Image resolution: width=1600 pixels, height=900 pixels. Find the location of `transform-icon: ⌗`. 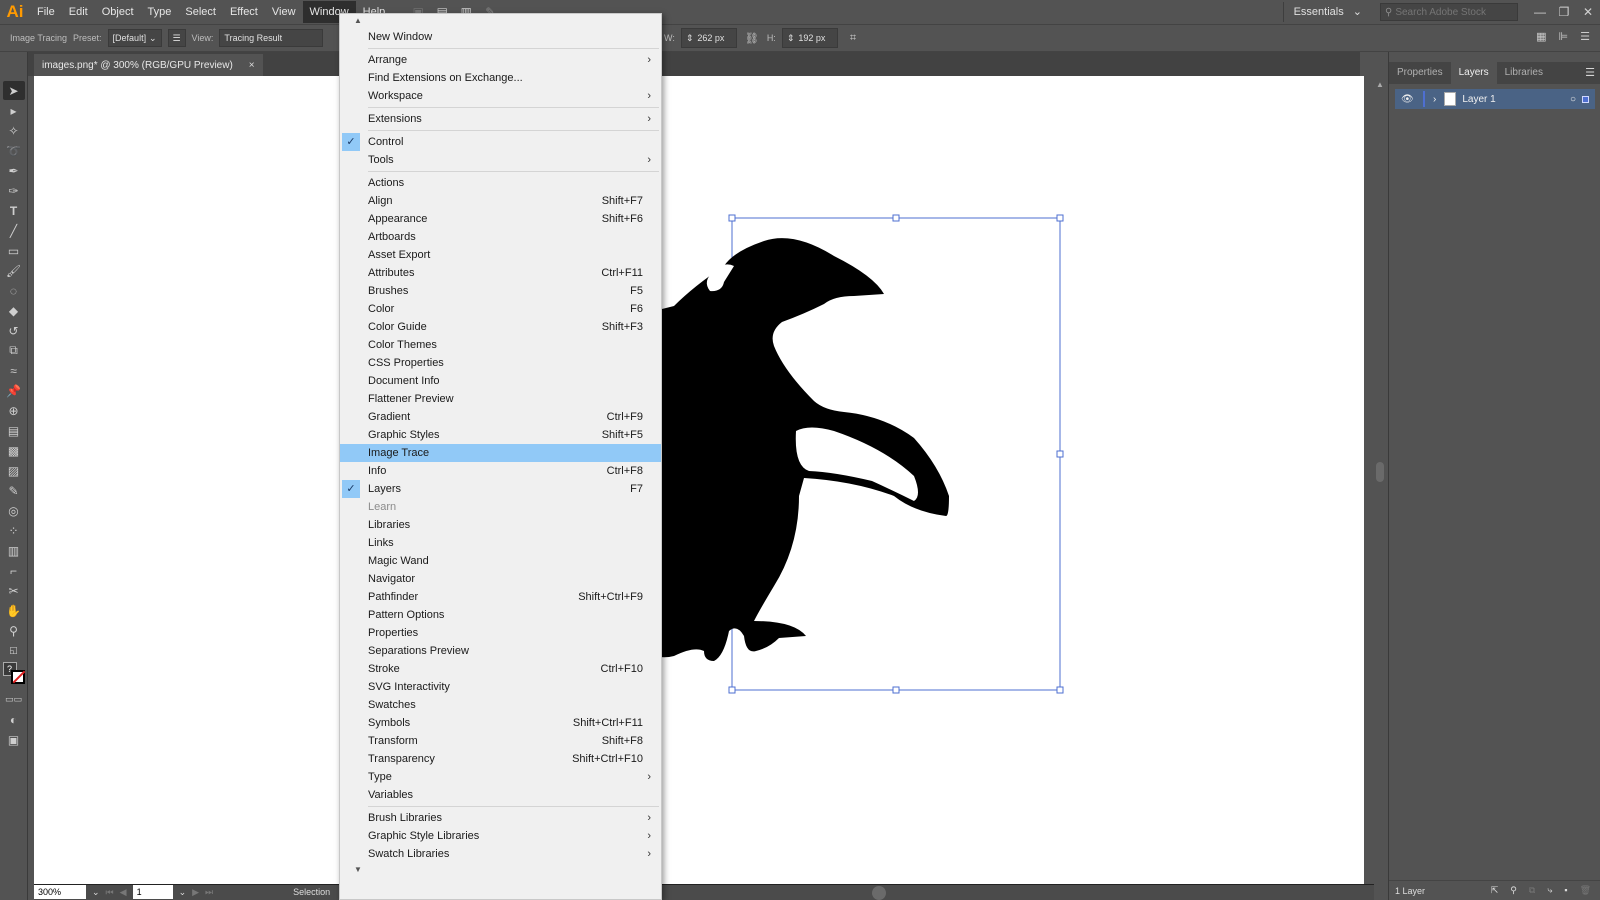

transform-icon: ⌗ is located at coordinates (853, 38).